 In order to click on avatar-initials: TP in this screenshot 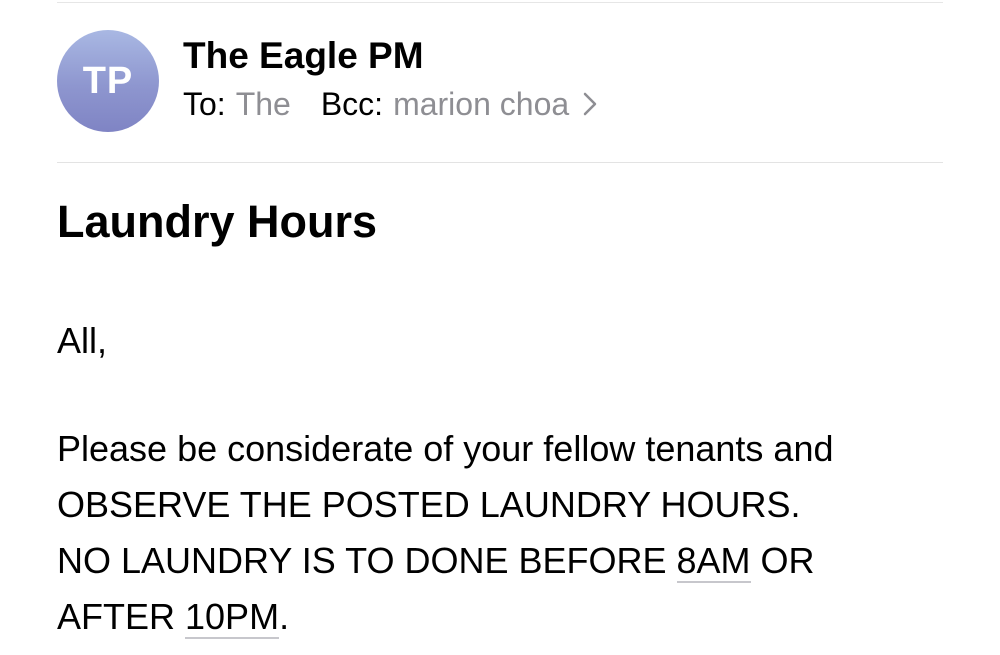, I will do `click(108, 81)`.